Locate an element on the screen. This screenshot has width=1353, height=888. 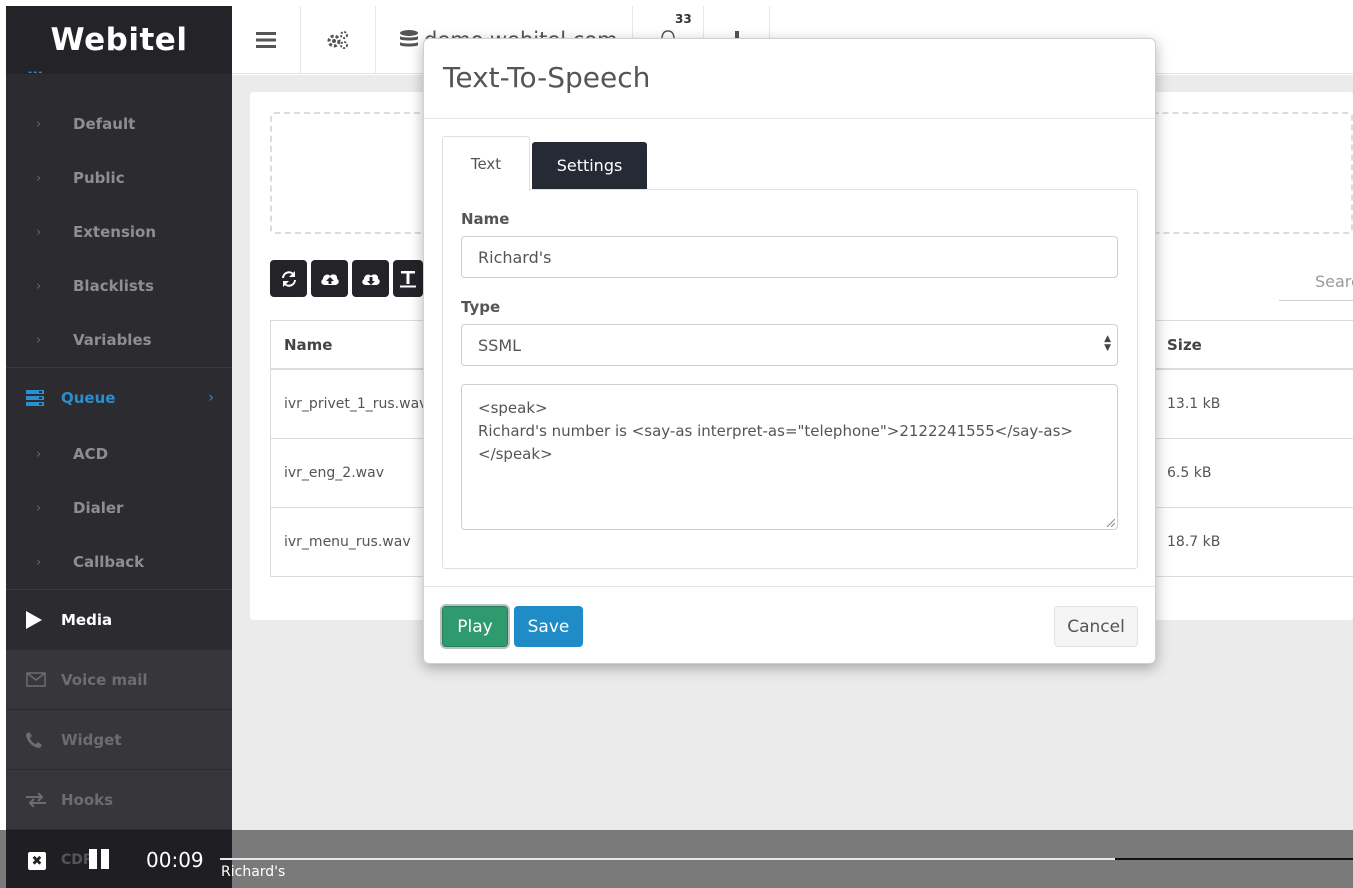
tab-label: Settings is located at coordinates (589, 165).